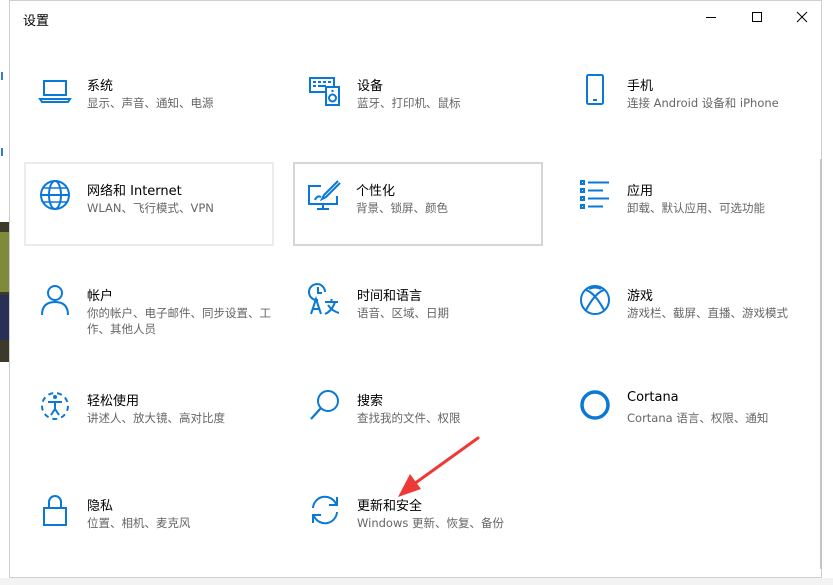  What do you see at coordinates (640, 296) in the screenshot?
I see `category-name: 游戏` at bounding box center [640, 296].